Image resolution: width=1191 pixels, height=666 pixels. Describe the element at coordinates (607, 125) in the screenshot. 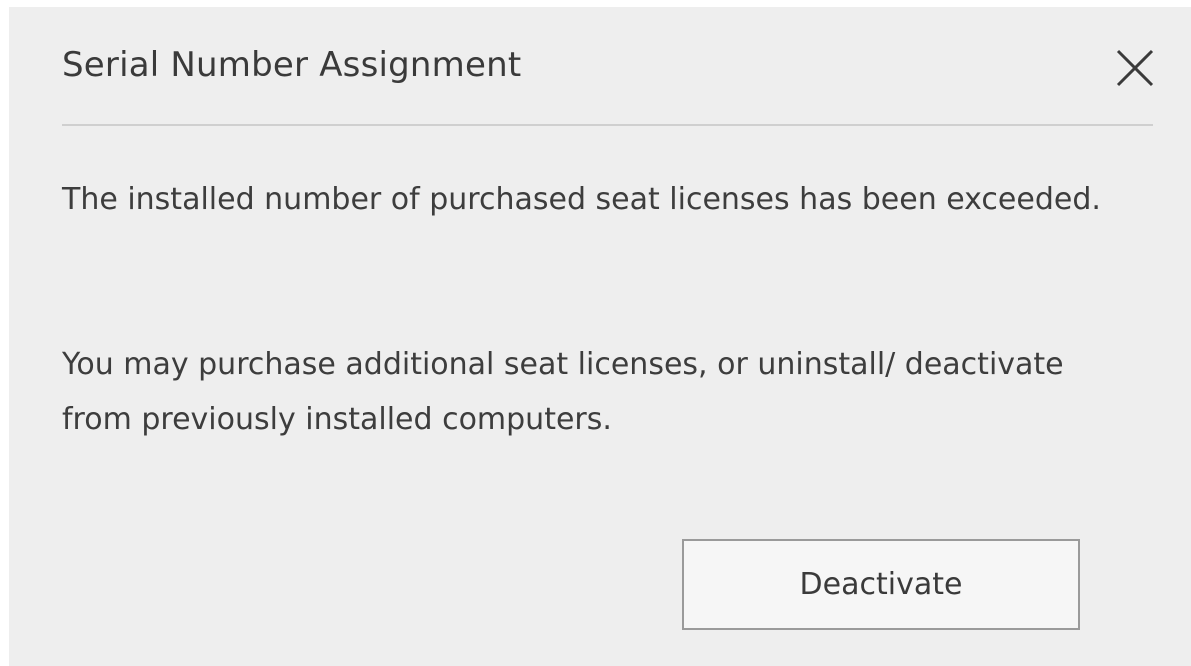

I see `title-divider` at that location.